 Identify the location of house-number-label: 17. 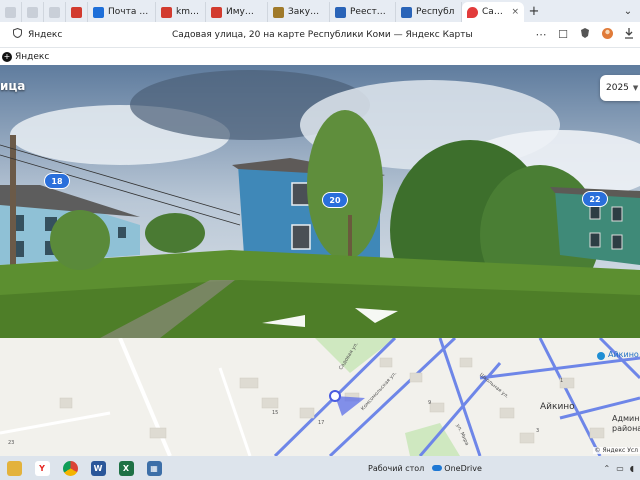
(321, 423).